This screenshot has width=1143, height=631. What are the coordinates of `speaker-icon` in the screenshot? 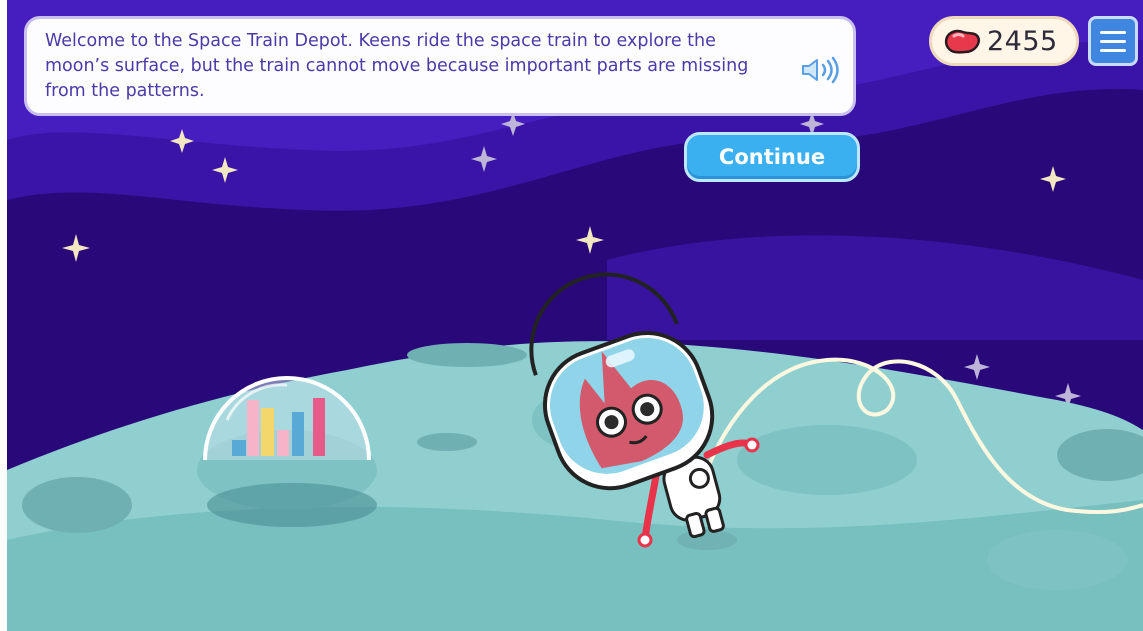 It's located at (821, 70).